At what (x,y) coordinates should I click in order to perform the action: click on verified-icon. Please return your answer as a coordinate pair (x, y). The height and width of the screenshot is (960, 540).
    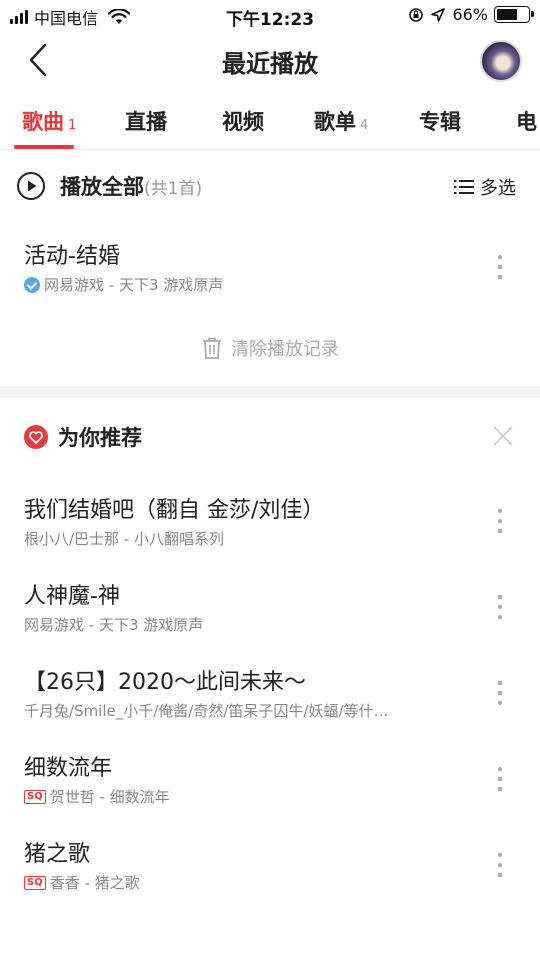
    Looking at the image, I should click on (32, 284).